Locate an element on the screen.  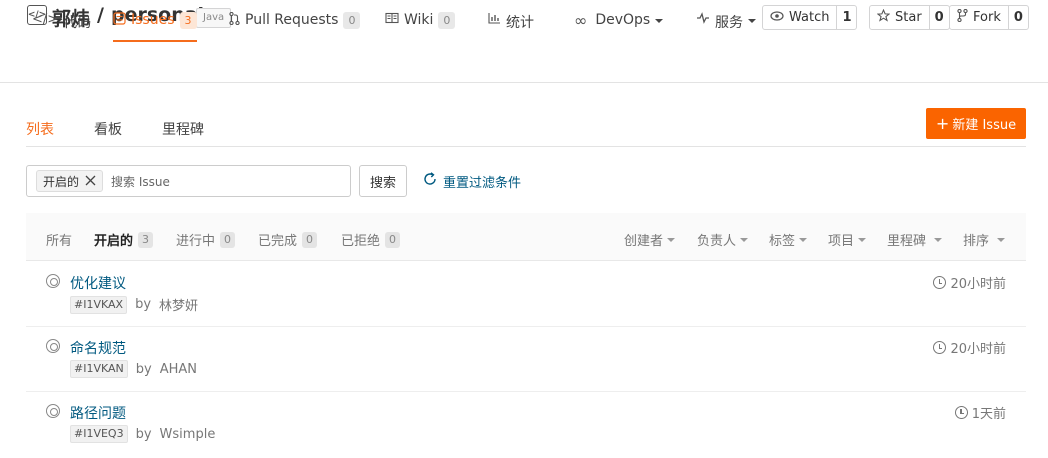
tab-services: 服务 is located at coordinates (726, 27).